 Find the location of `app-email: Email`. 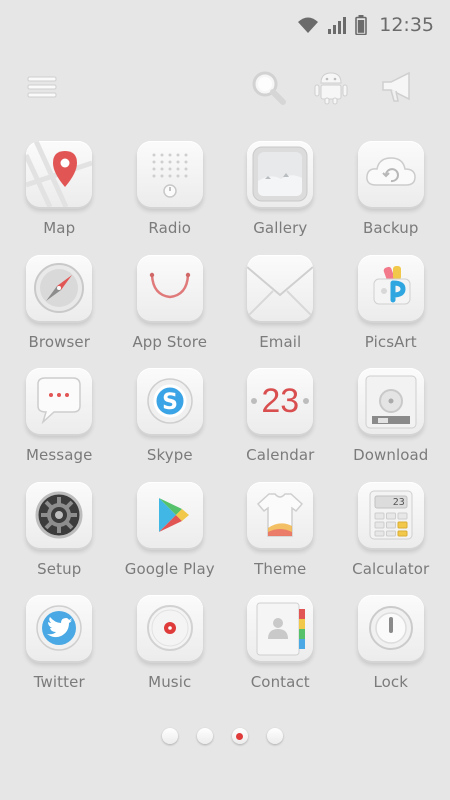

app-email: Email is located at coordinates (280, 311).